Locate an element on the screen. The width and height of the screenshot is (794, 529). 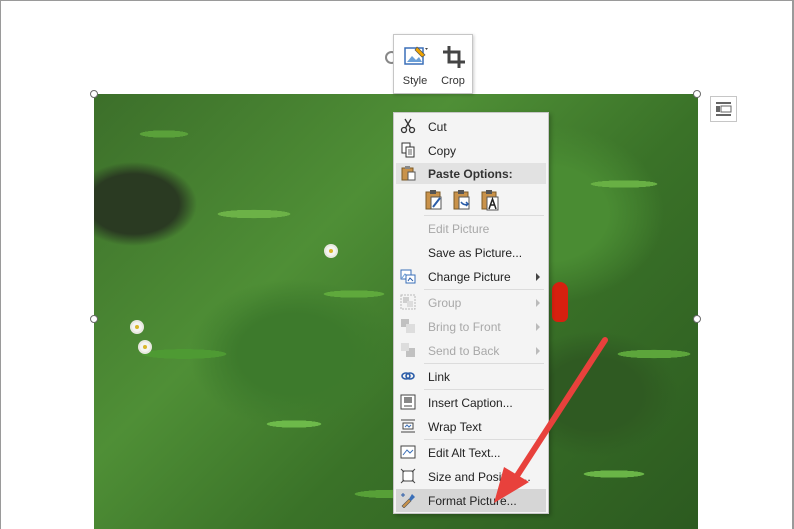
menu-item-wrap-text: Wrap Text is located at coordinates (471, 426).